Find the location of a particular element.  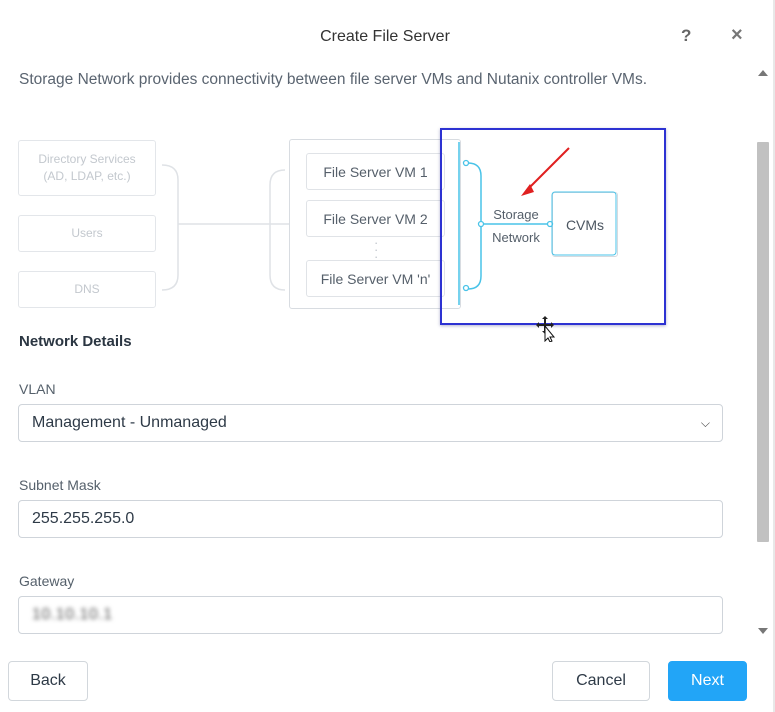

back-button: Back is located at coordinates (48, 681).